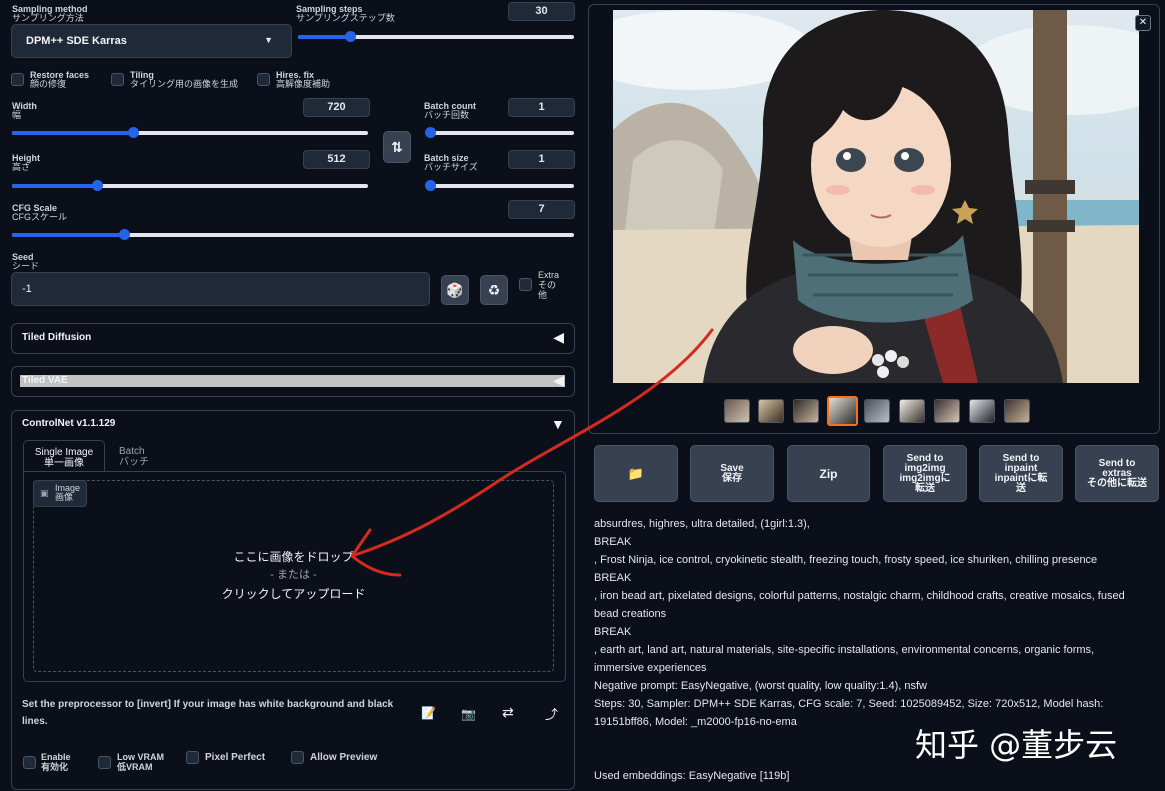 The height and width of the screenshot is (791, 1165). Describe the element at coordinates (1143, 23) in the screenshot. I see `close-icon: ✕` at that location.